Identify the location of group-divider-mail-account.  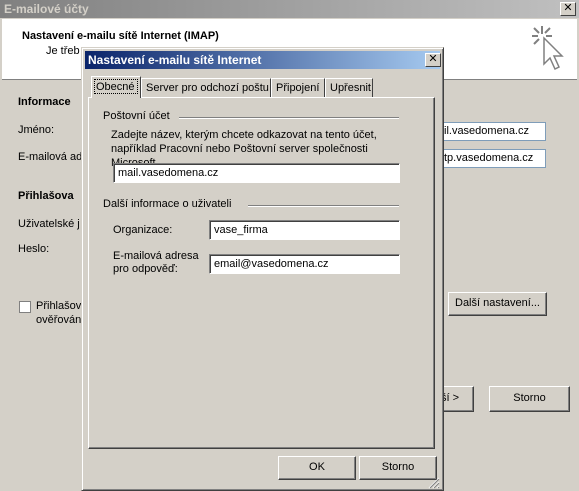
(289, 118).